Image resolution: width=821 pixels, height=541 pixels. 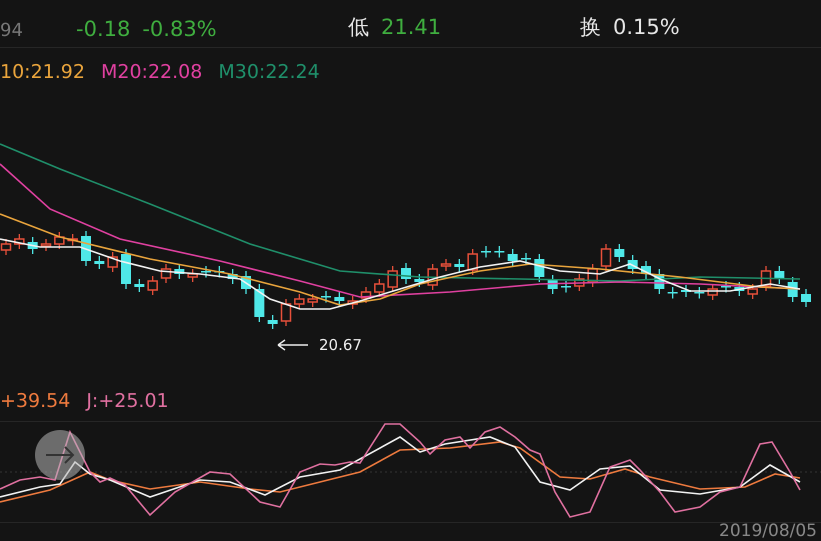 I want to click on moving-average-legend: M30:22.24, so click(x=269, y=72).